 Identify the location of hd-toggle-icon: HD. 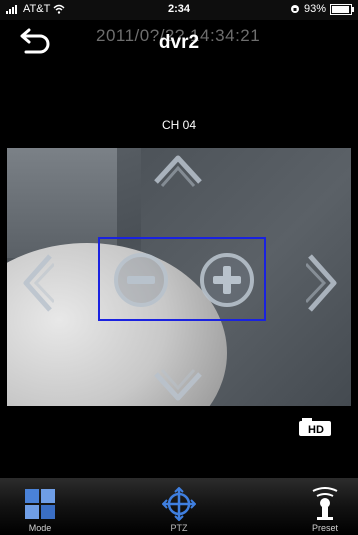
(315, 428).